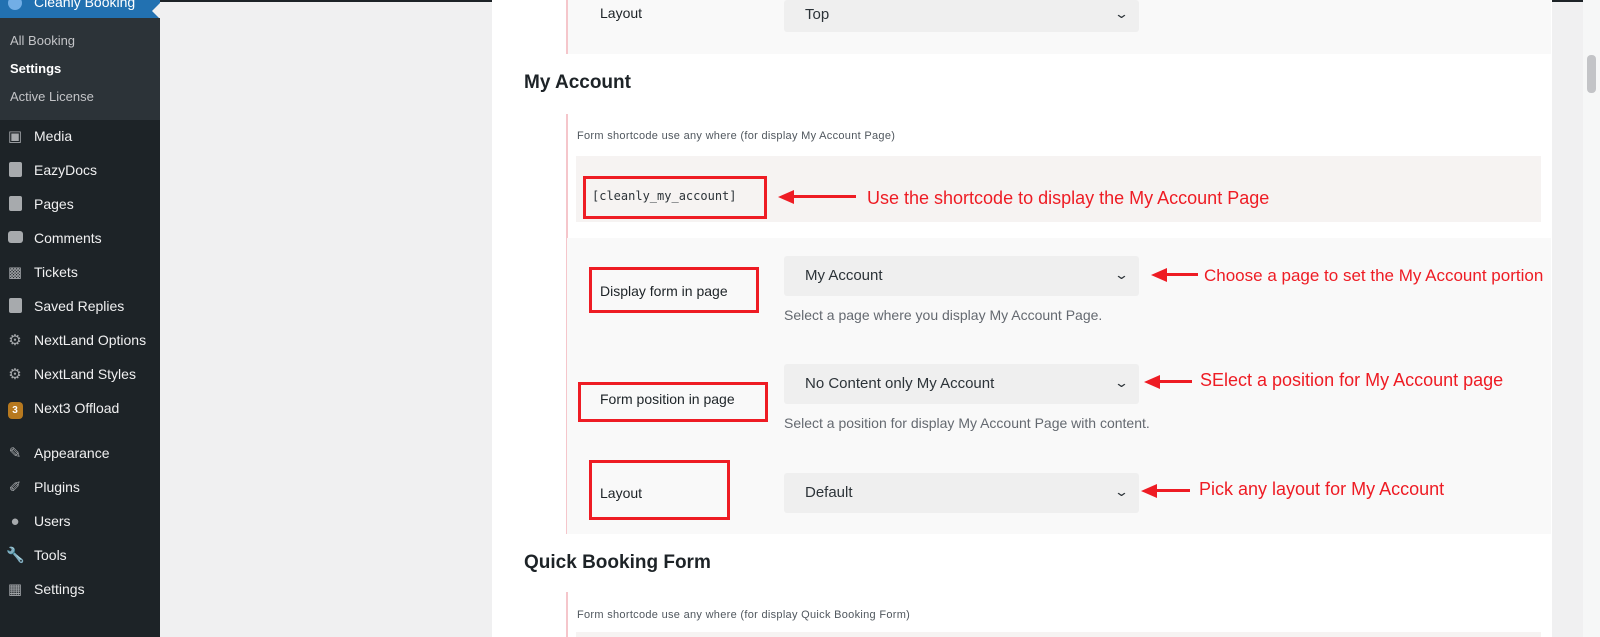  I want to click on quick-booking-group-border, so click(567, 614).